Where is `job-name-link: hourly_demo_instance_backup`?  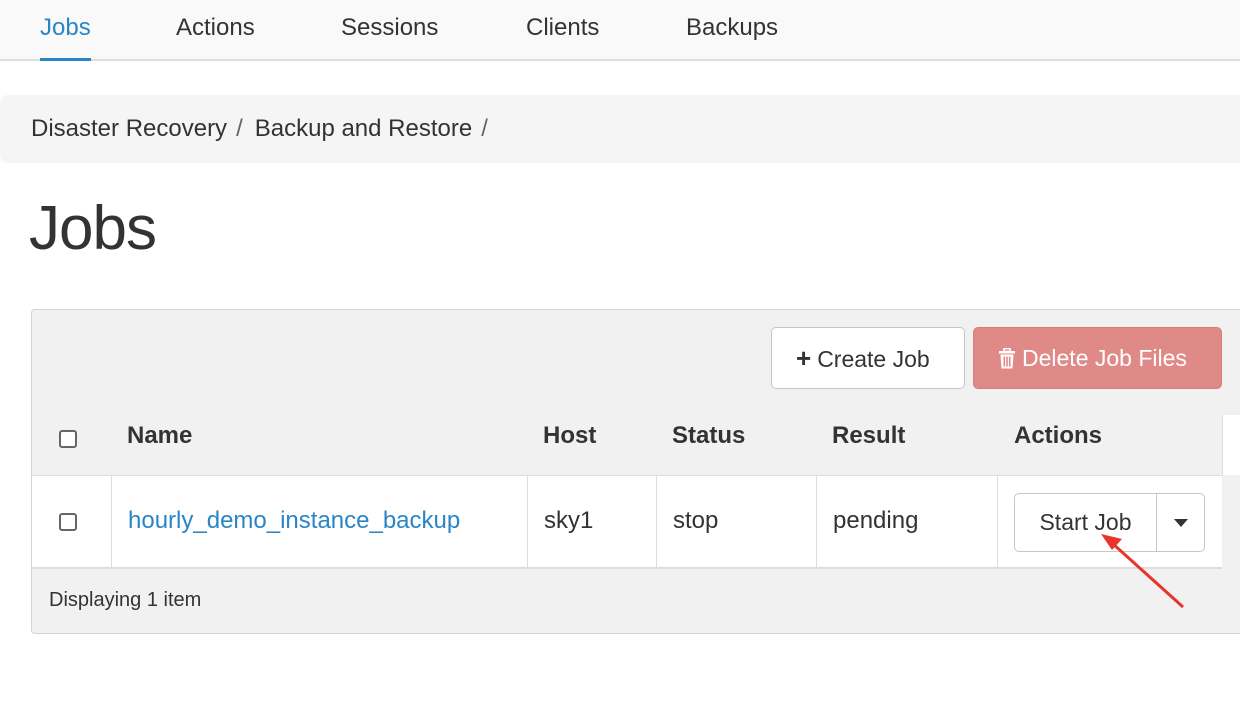
job-name-link: hourly_demo_instance_backup is located at coordinates (294, 520).